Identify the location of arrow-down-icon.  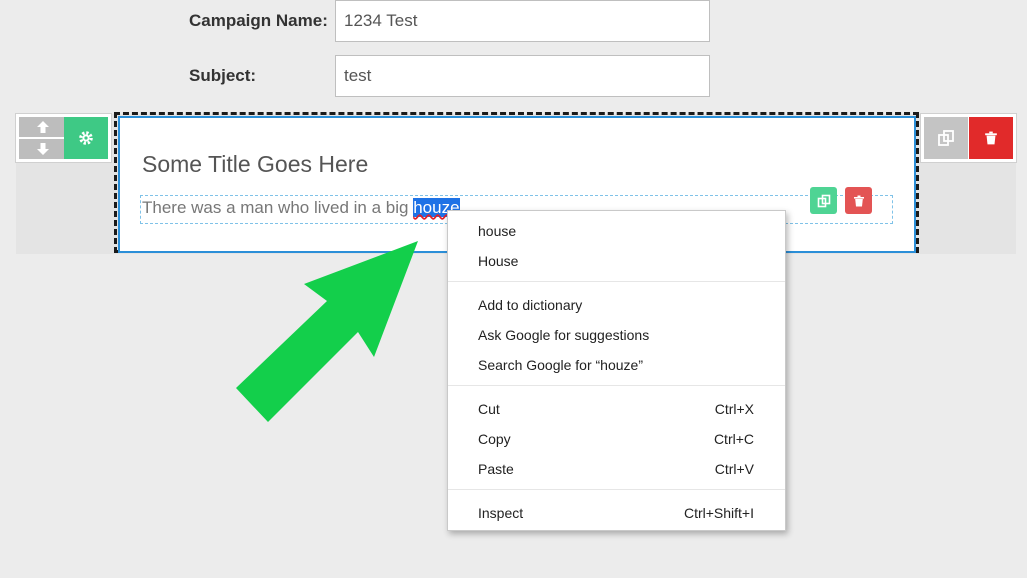
(42, 149).